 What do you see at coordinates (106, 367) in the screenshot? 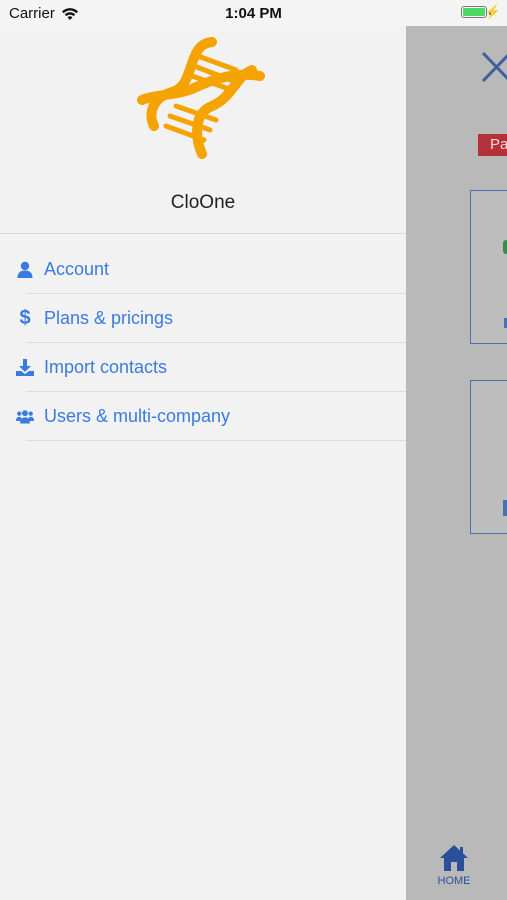
I see `menu-item-label: Import contacts` at bounding box center [106, 367].